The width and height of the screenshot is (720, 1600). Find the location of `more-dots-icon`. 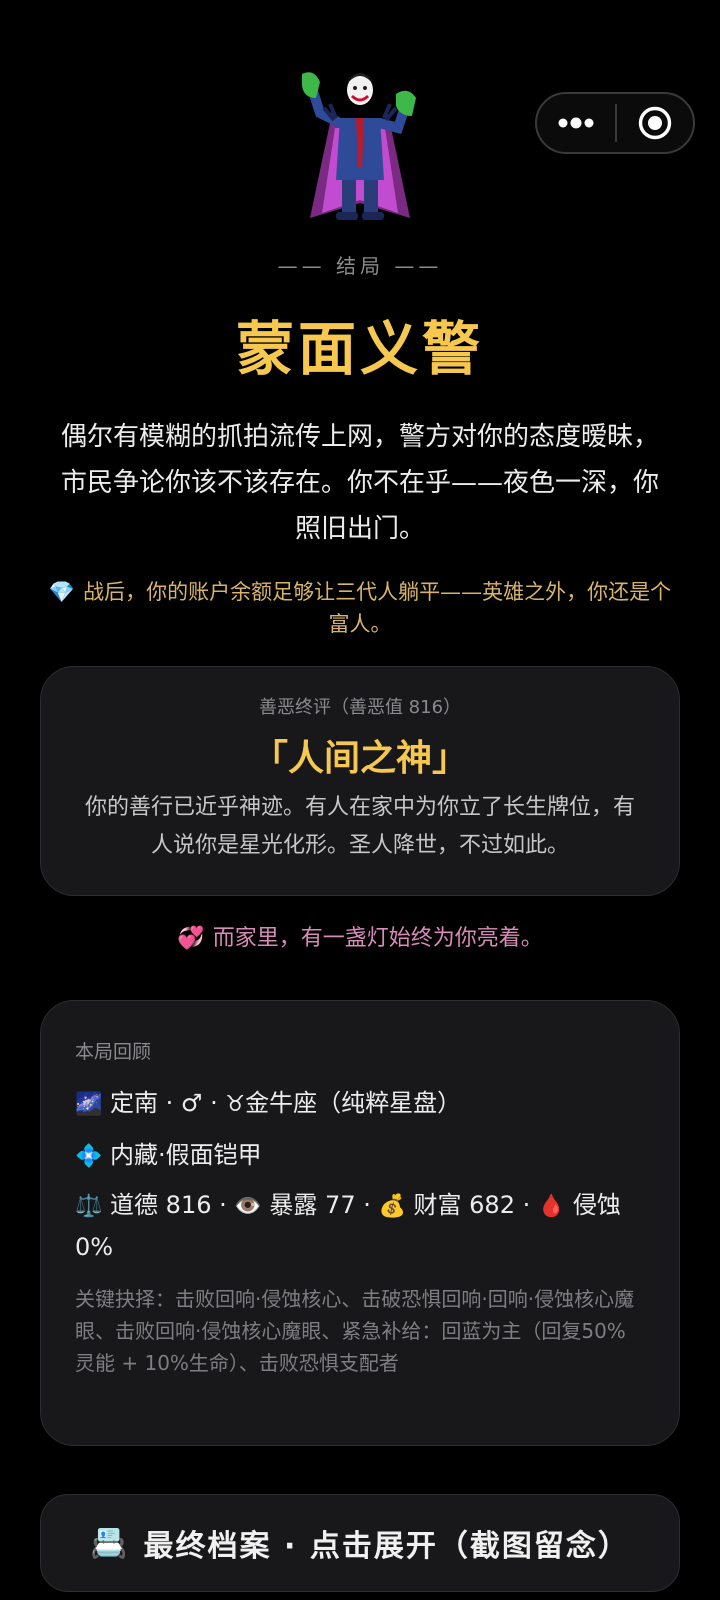

more-dots-icon is located at coordinates (576, 123).